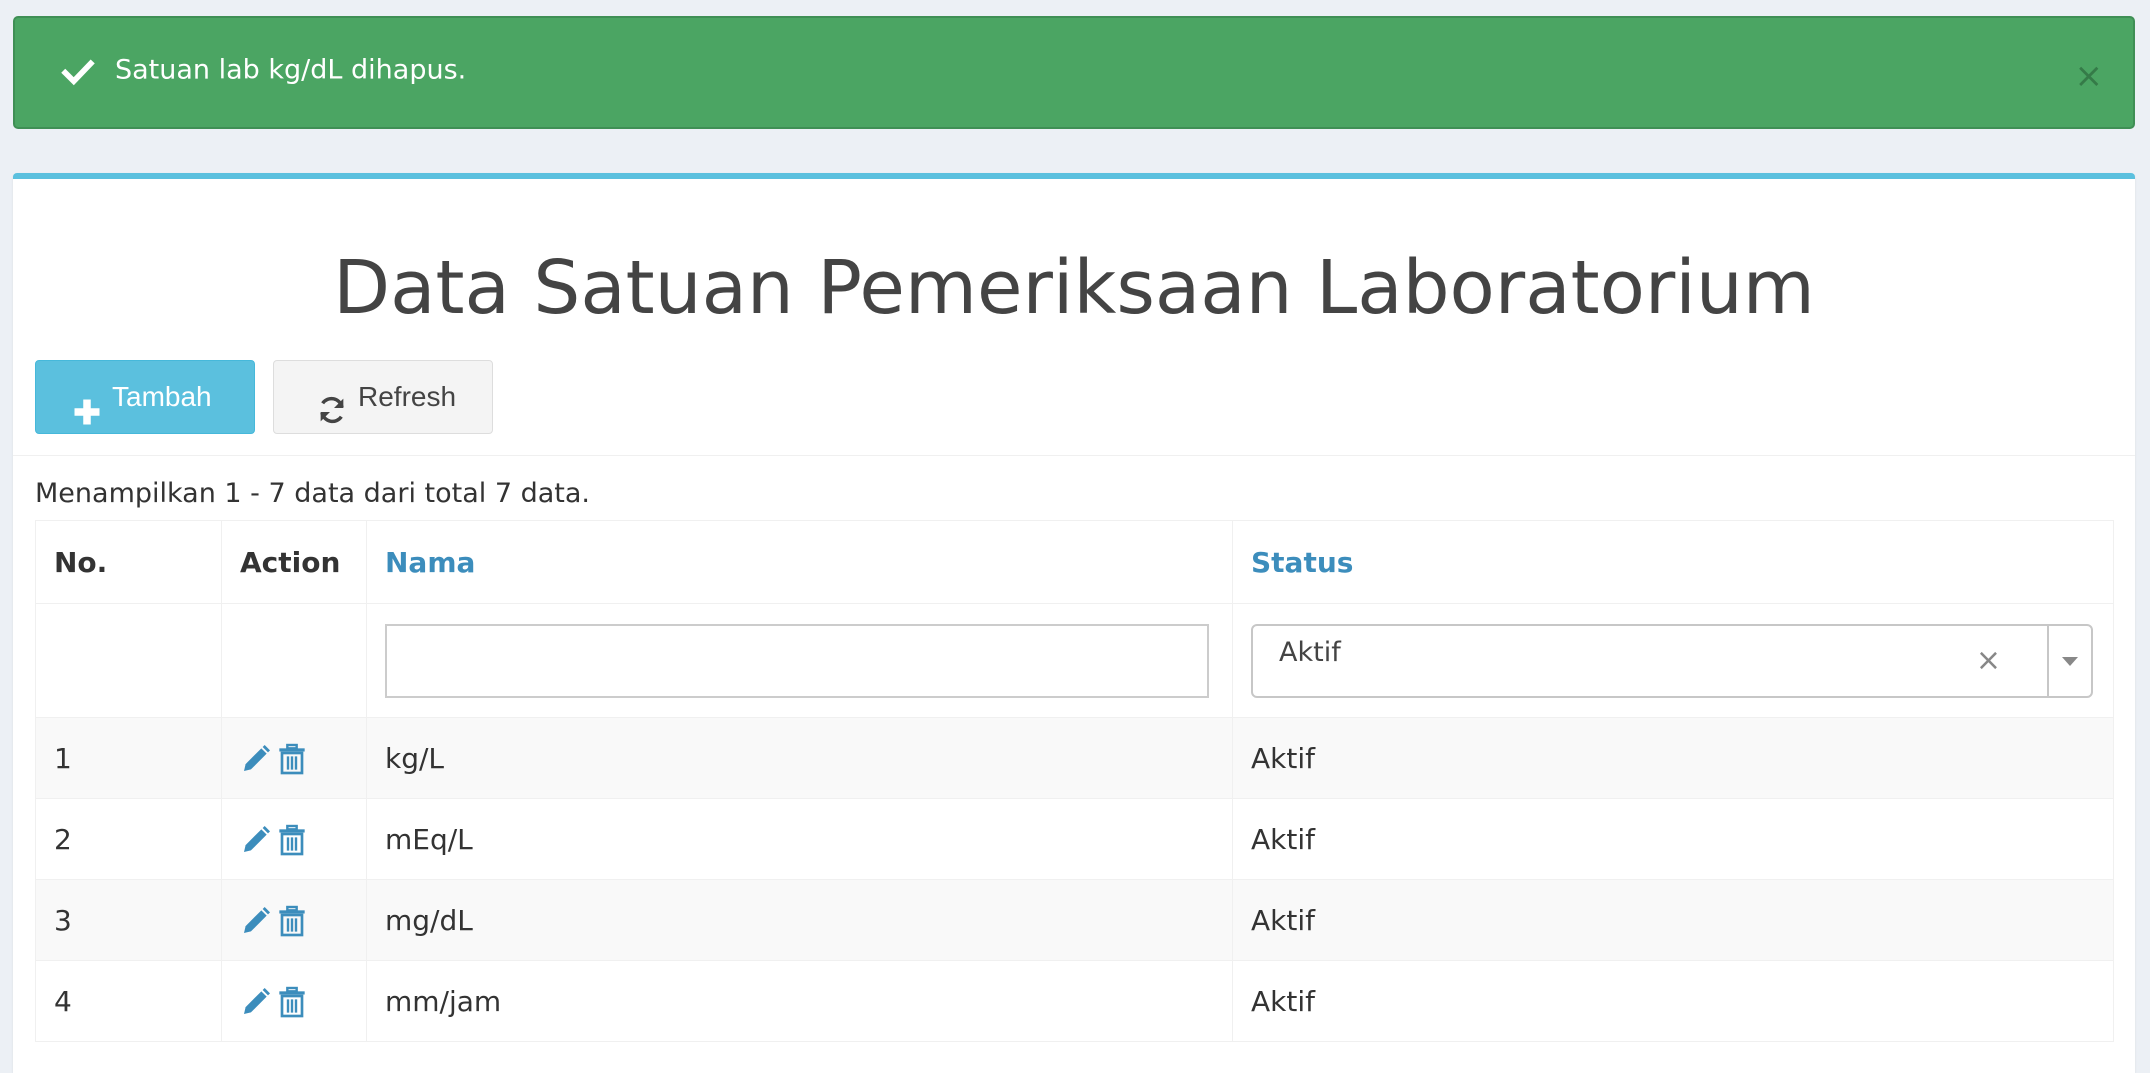  I want to click on status-filter-dropdown-toggle, so click(2069, 660).